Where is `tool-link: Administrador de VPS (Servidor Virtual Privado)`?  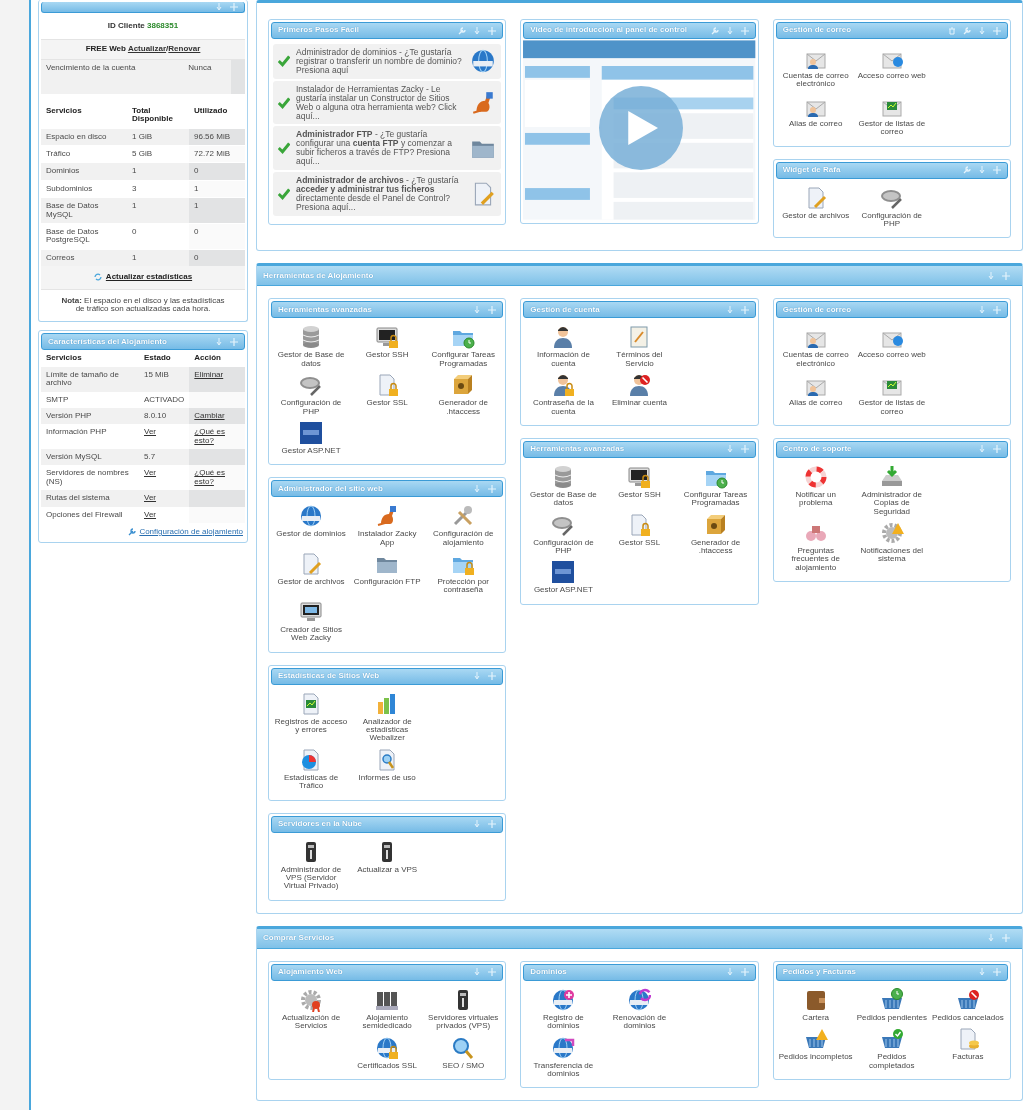
tool-link: Administrador de VPS (Servidor Virtual Privado) is located at coordinates (311, 865).